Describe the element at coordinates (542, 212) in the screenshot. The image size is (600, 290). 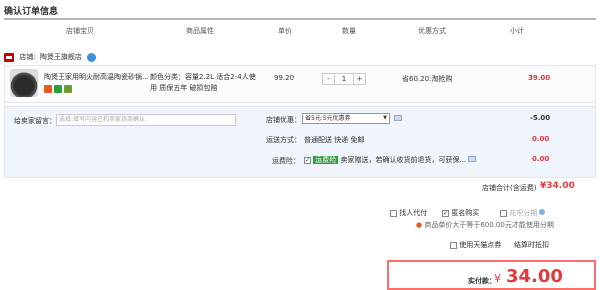
I see `help-icon` at that location.